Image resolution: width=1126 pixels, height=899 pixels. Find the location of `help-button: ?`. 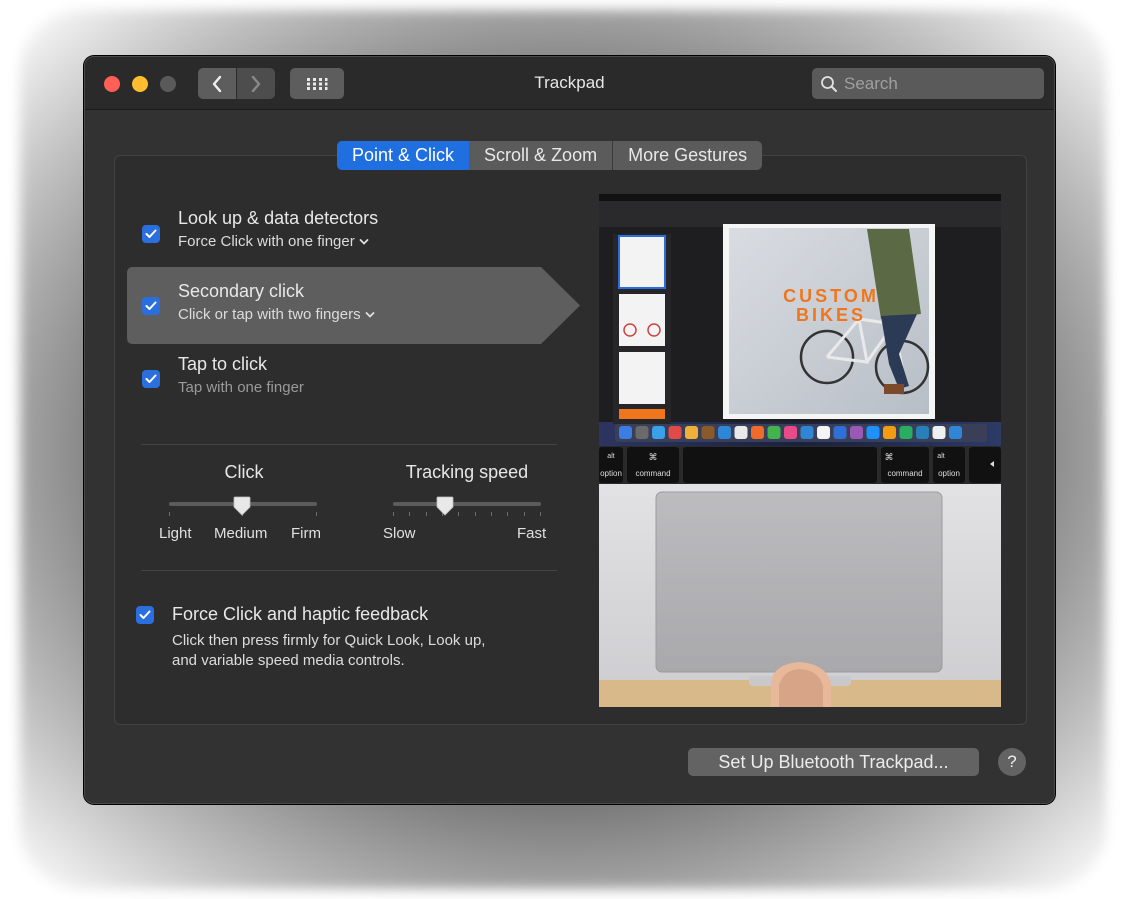

help-button: ? is located at coordinates (1012, 762).